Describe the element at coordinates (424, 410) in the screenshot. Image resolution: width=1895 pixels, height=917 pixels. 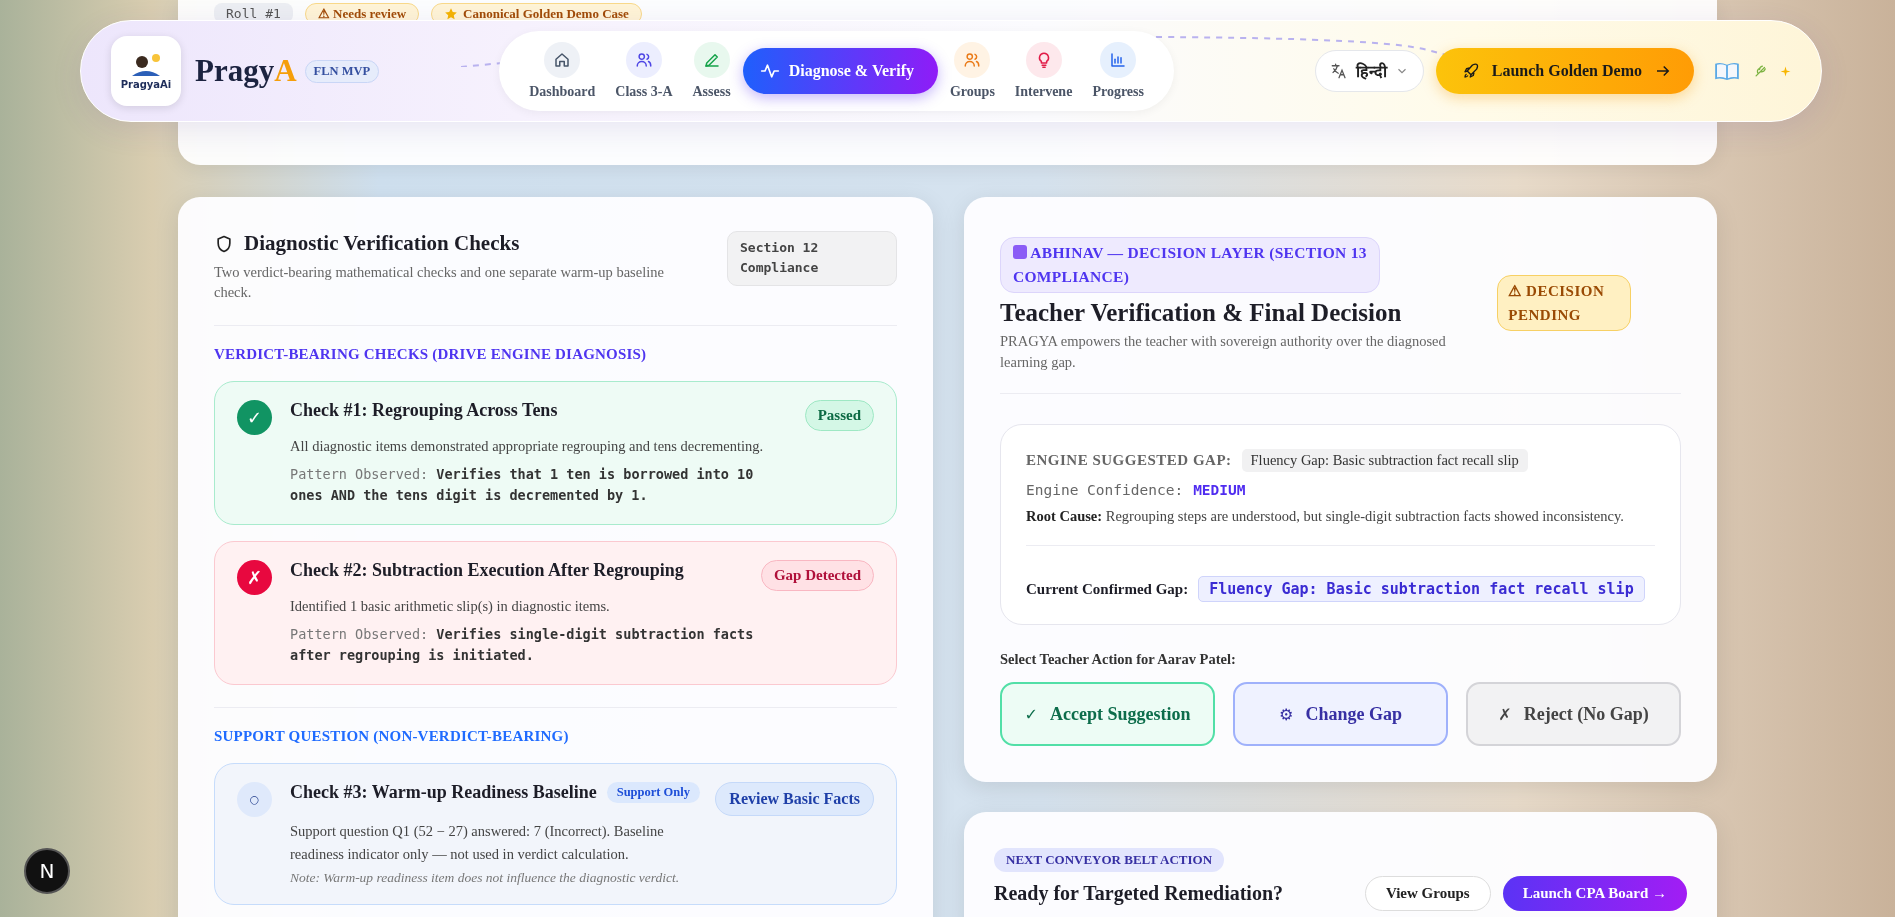
I see `check-title: Check #1: Regrouping Across Tens` at that location.